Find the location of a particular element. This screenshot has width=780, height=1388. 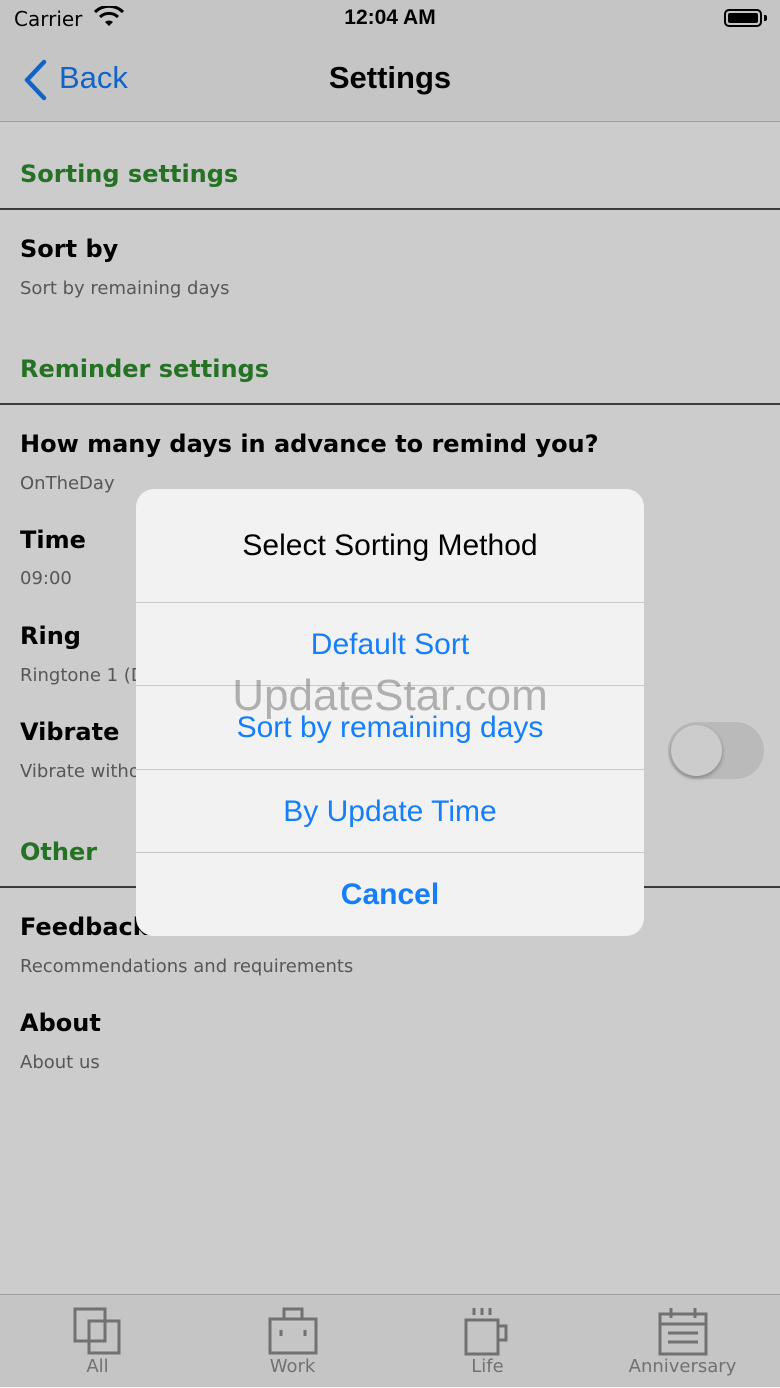

sort-by-remaining-days-button: Sort by remaining days is located at coordinates (390, 727).